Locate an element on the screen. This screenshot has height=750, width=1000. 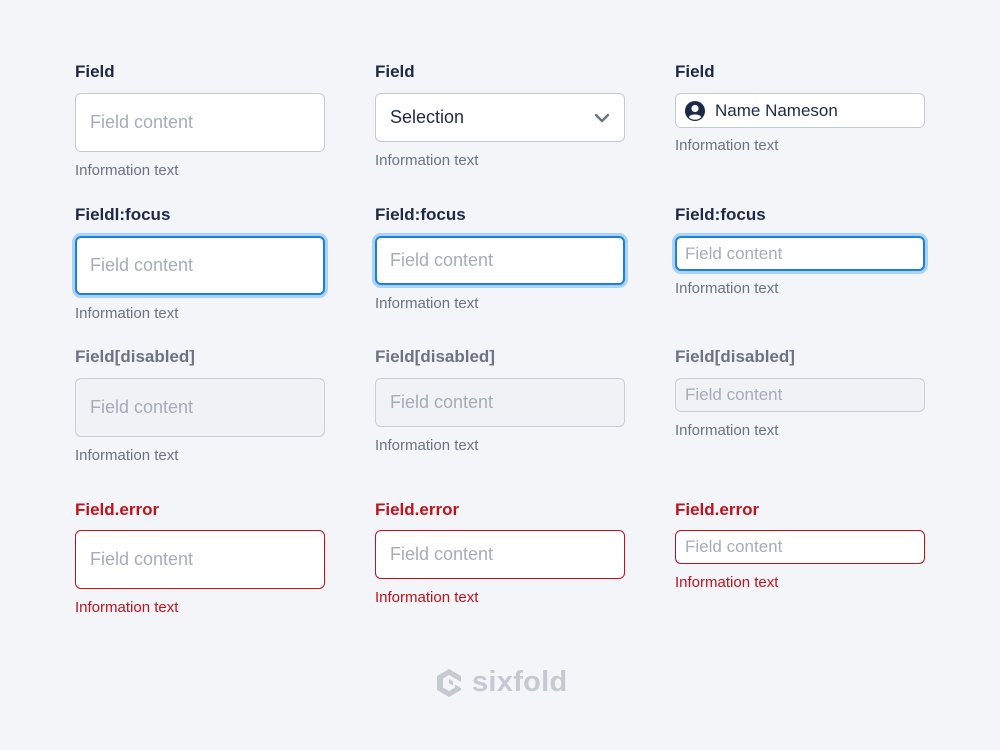
user-input: Name Nameson is located at coordinates (800, 110).